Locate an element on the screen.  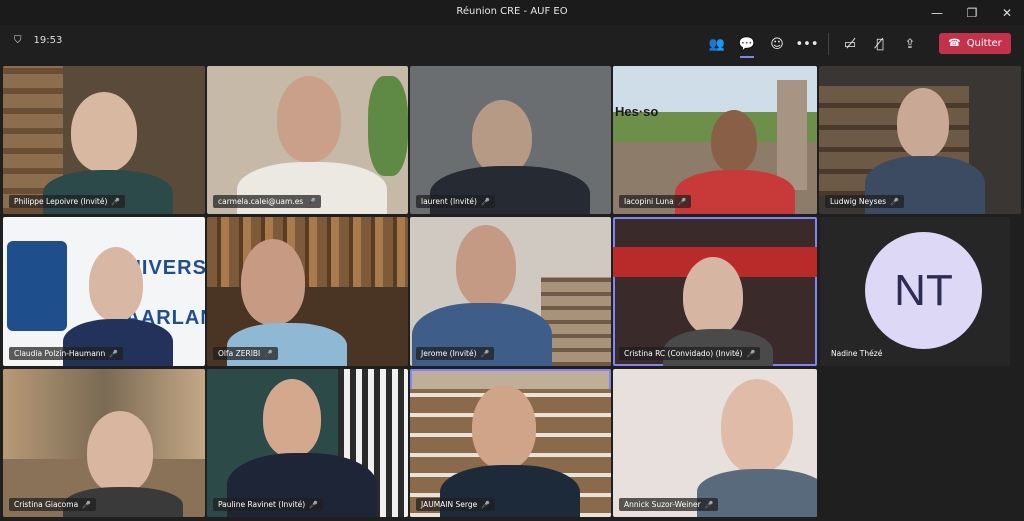
close-icon: ✕ is located at coordinates (1007, 12).